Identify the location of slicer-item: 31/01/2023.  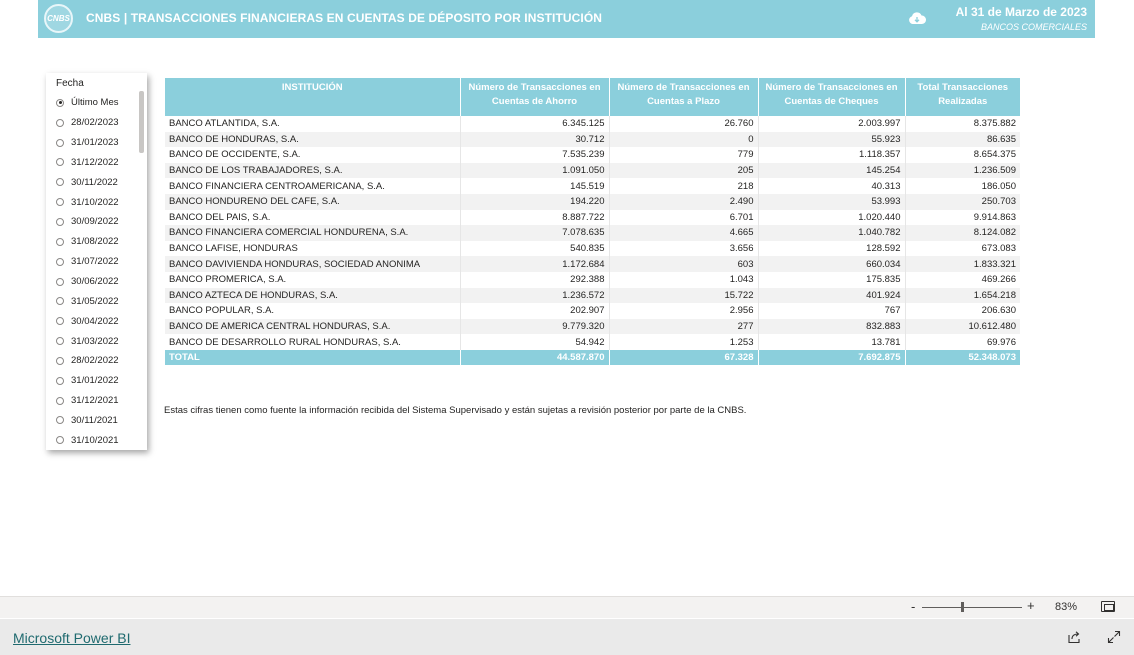
(98, 143).